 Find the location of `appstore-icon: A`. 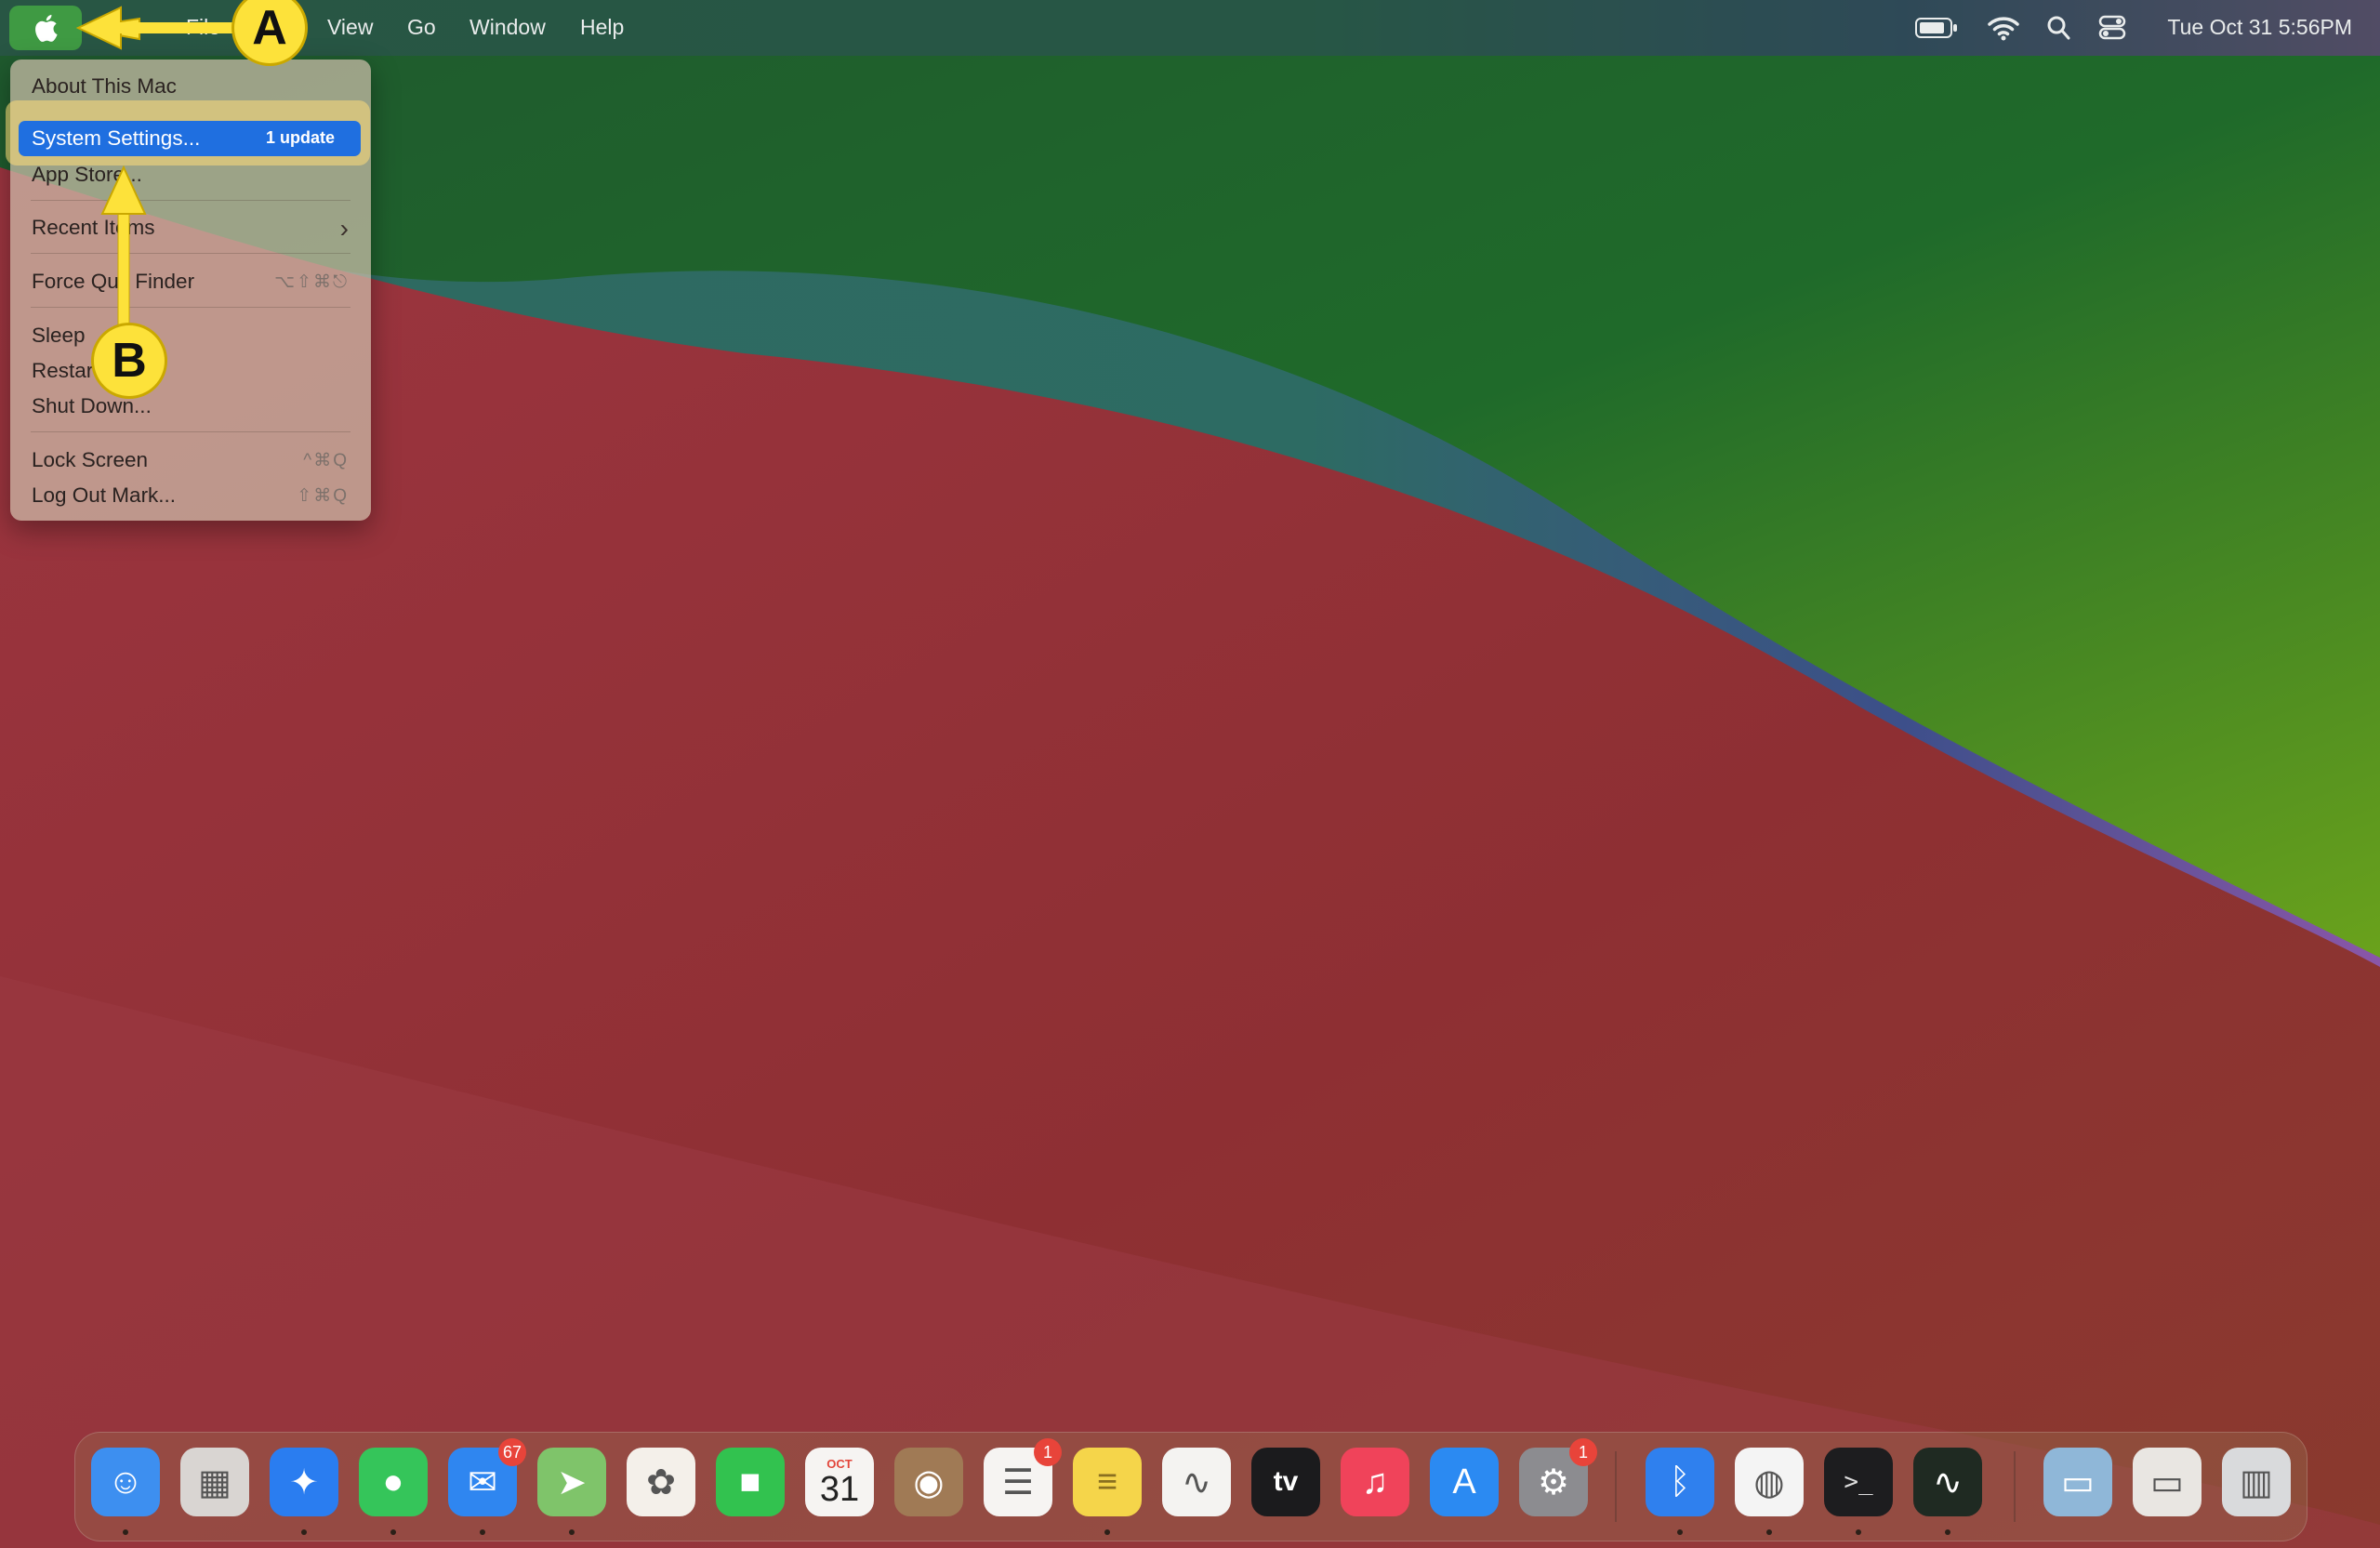

appstore-icon: A is located at coordinates (1464, 1482).